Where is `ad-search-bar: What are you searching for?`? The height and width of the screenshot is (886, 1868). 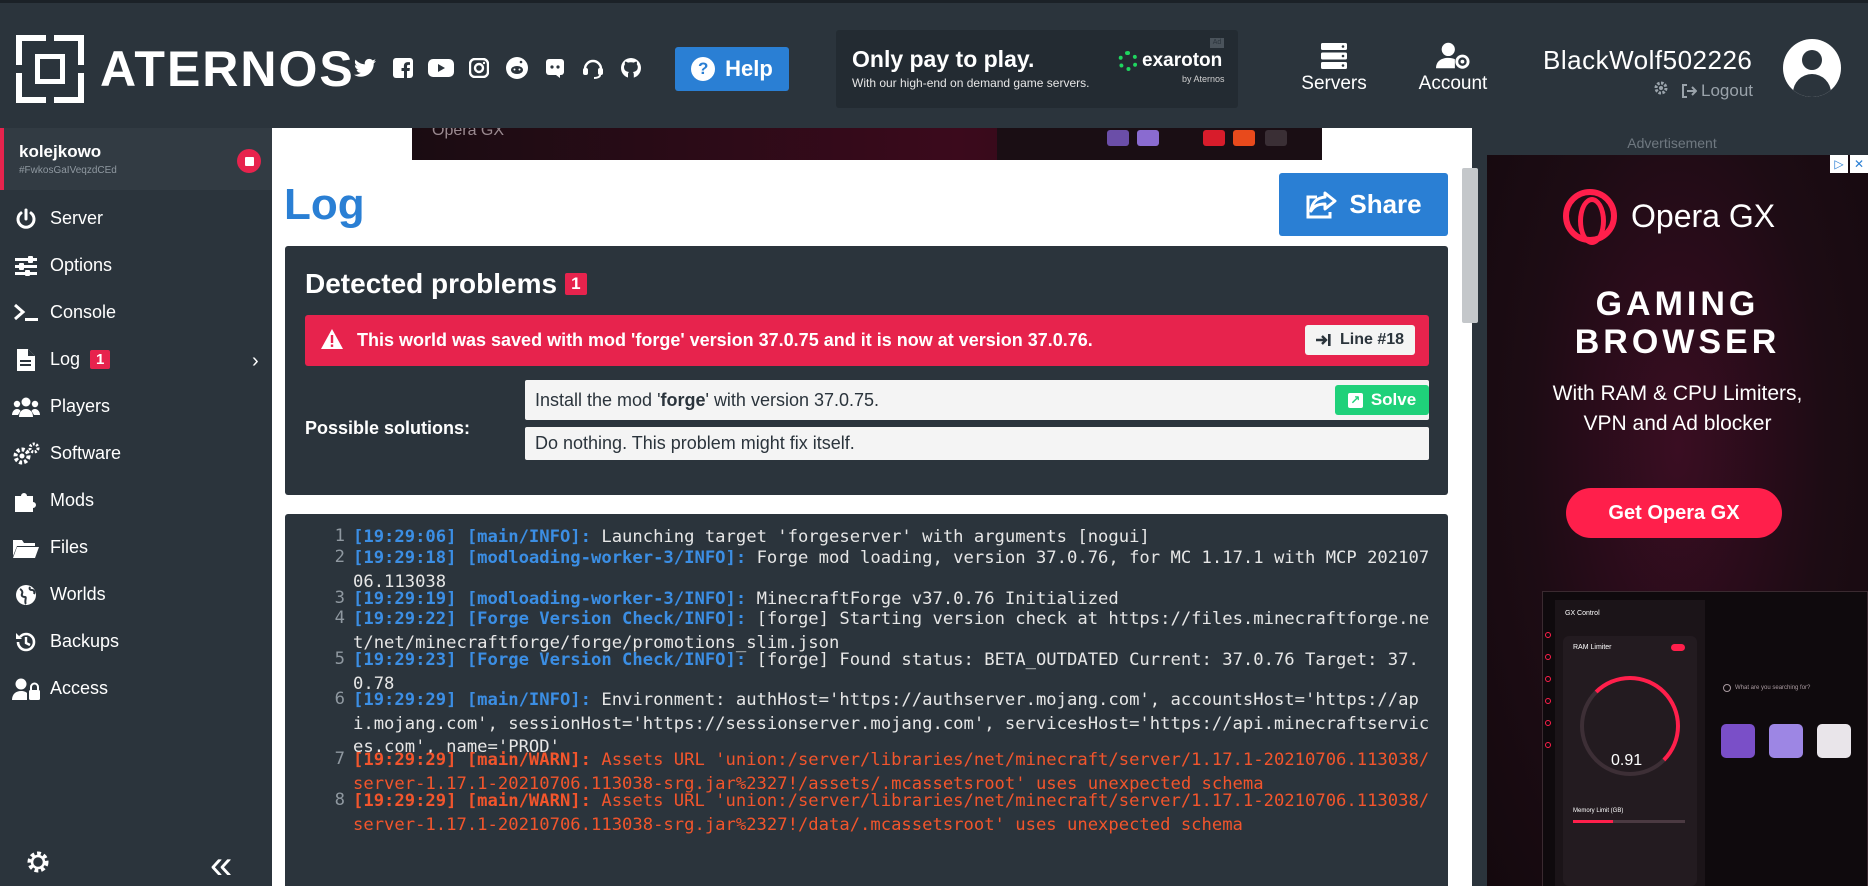 ad-search-bar: What are you searching for? is located at coordinates (1793, 688).